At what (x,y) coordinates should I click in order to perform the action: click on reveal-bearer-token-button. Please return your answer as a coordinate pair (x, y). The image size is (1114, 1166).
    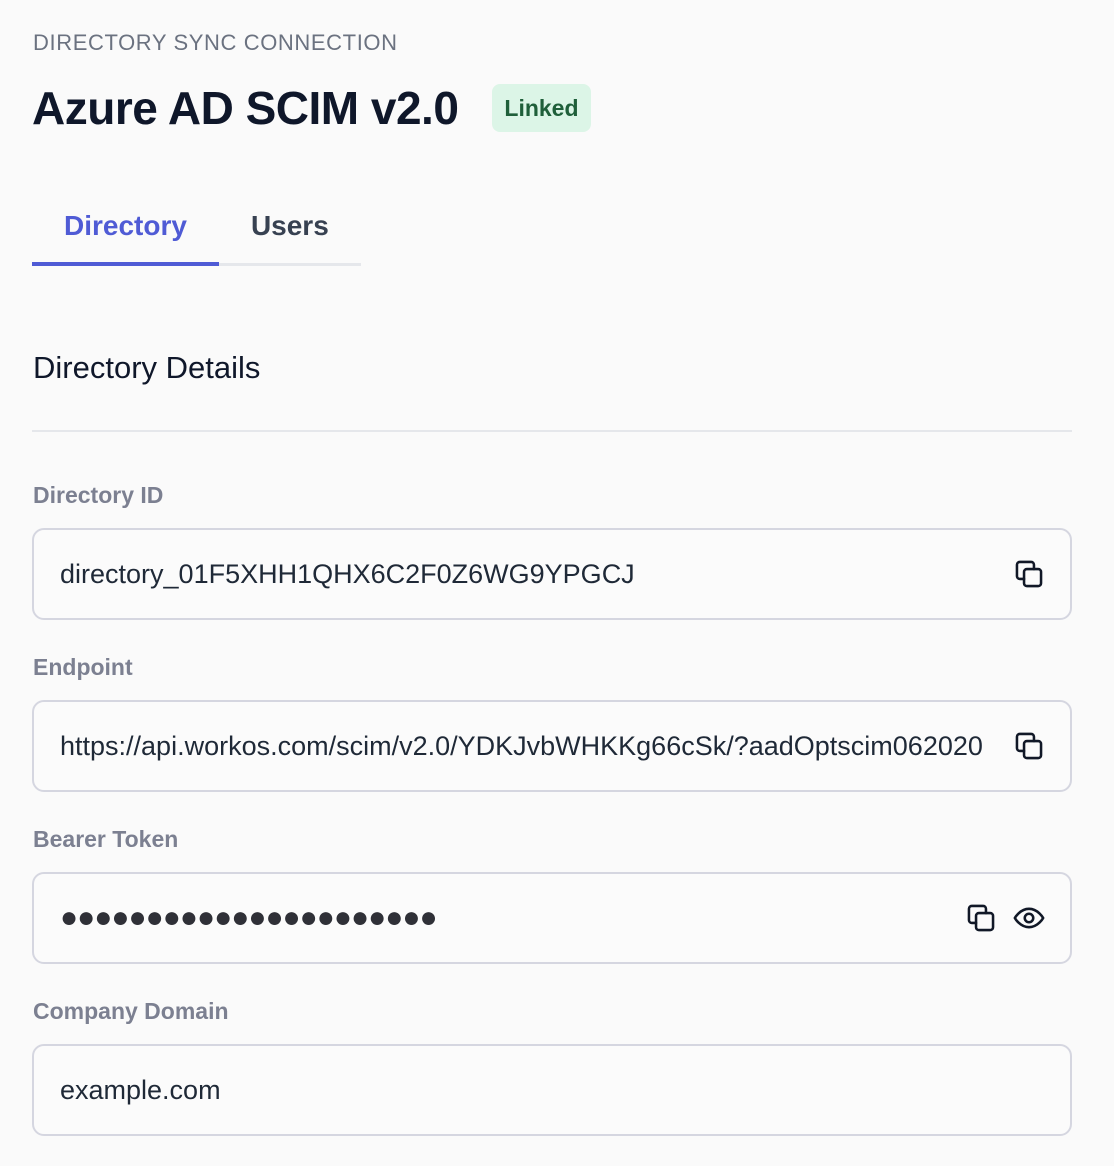
    Looking at the image, I should click on (1029, 918).